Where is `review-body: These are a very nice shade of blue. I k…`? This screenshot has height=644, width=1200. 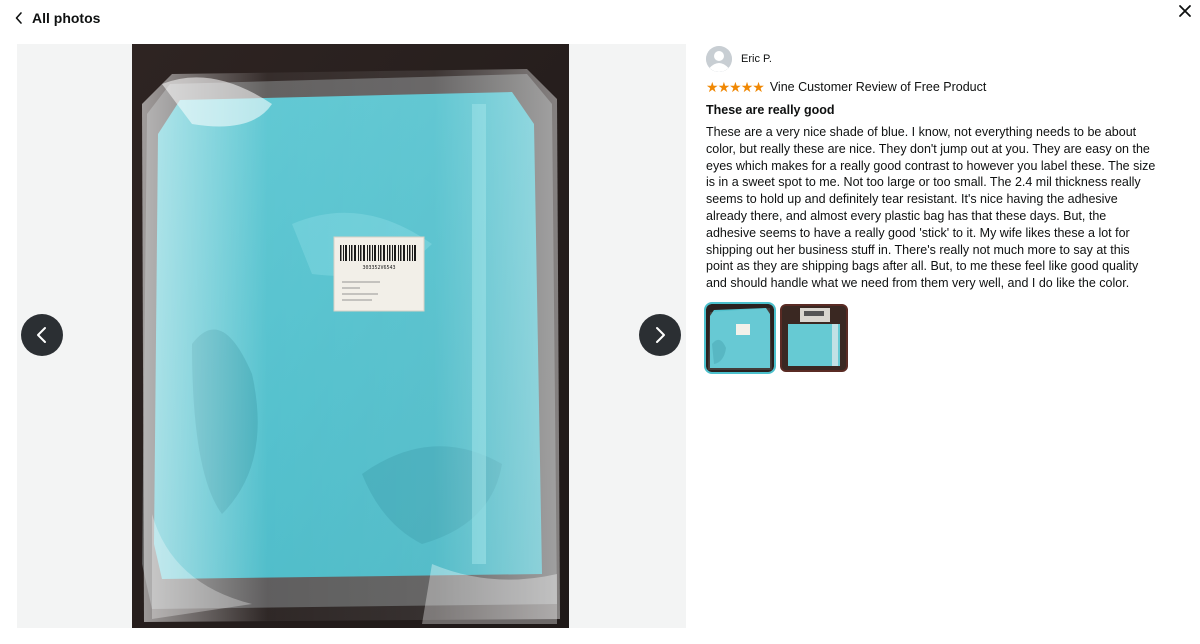
review-body: These are a very nice shade of blue. I k… is located at coordinates (931, 208).